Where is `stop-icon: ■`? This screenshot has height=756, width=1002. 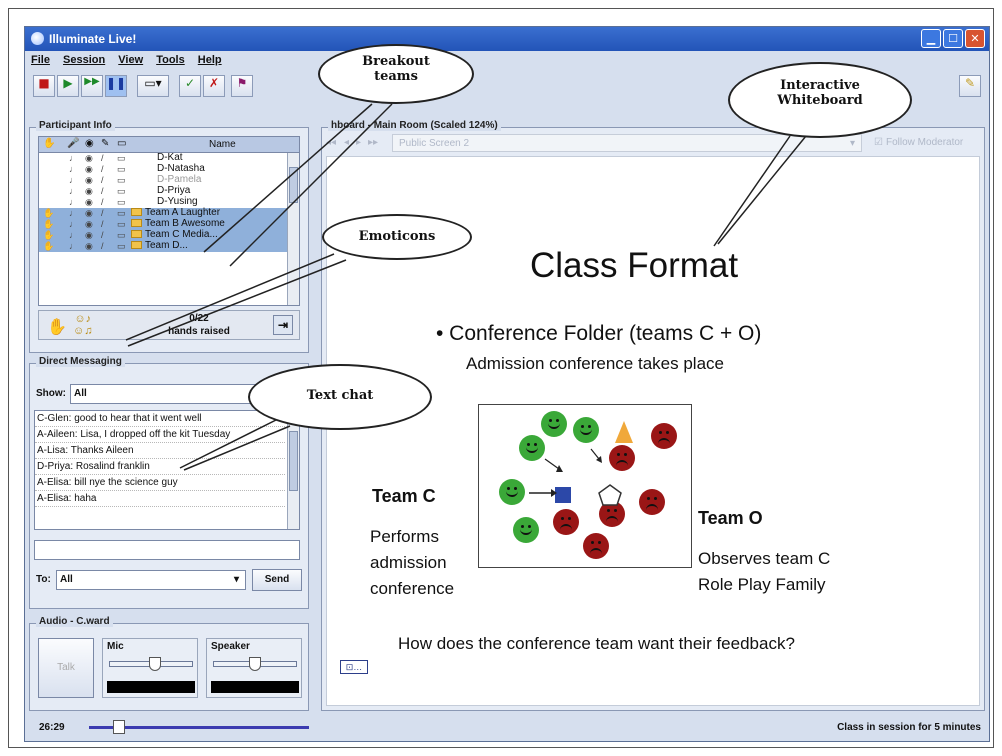 stop-icon: ■ is located at coordinates (44, 86).